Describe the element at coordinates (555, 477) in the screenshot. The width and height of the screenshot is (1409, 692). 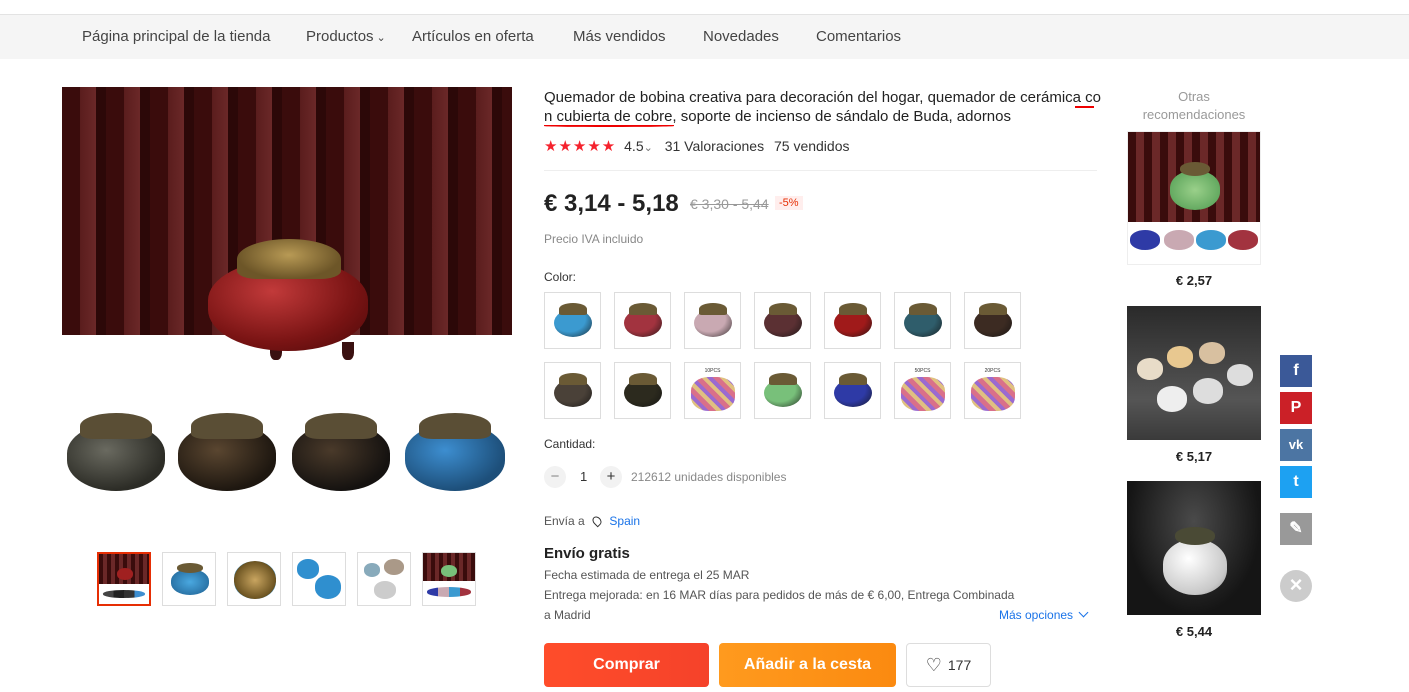
I see `decrease-quantity-button: −` at that location.